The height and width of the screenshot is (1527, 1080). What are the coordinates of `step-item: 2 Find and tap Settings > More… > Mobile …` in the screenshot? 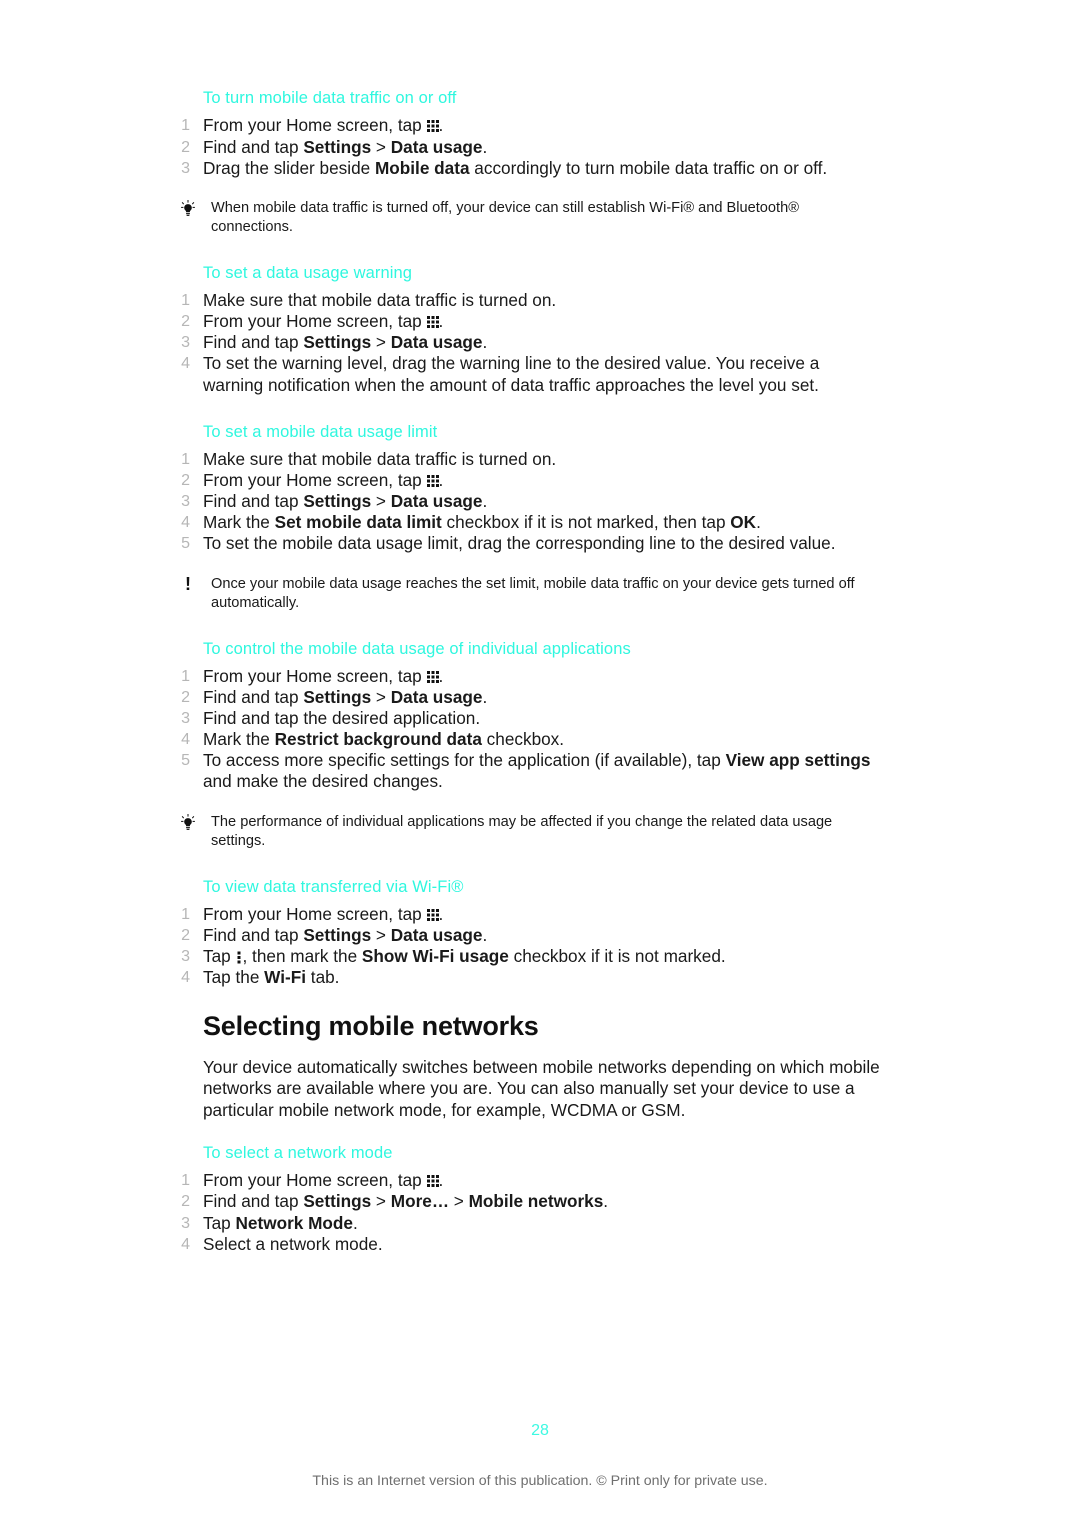 It's located at (527, 1201).